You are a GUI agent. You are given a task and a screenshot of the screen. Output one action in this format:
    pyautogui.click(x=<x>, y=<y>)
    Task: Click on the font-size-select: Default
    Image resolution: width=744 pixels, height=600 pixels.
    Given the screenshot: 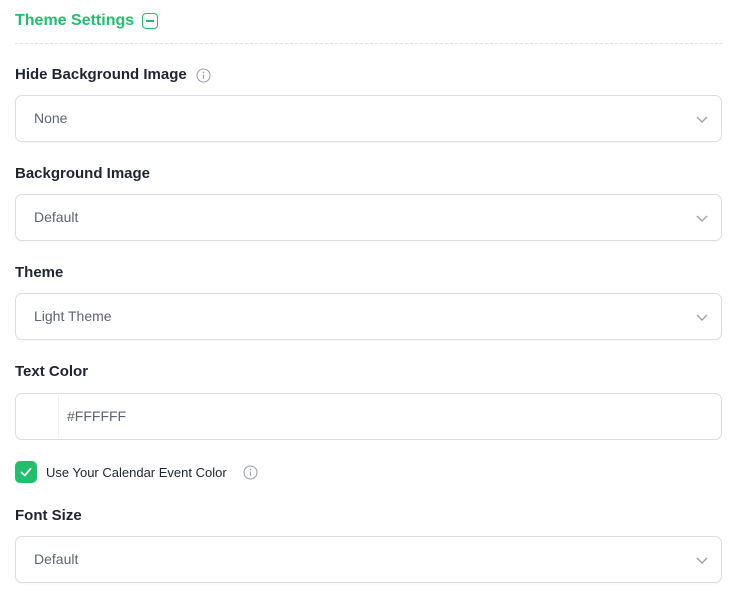 What is the action you would take?
    pyautogui.click(x=368, y=559)
    